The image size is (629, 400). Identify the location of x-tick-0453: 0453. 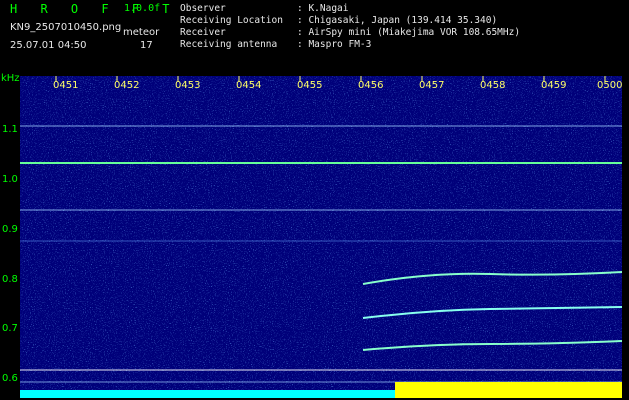
(188, 85).